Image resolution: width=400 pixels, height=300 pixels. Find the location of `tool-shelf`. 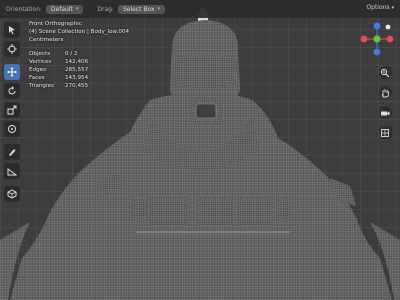

tool-shelf is located at coordinates (12, 113).